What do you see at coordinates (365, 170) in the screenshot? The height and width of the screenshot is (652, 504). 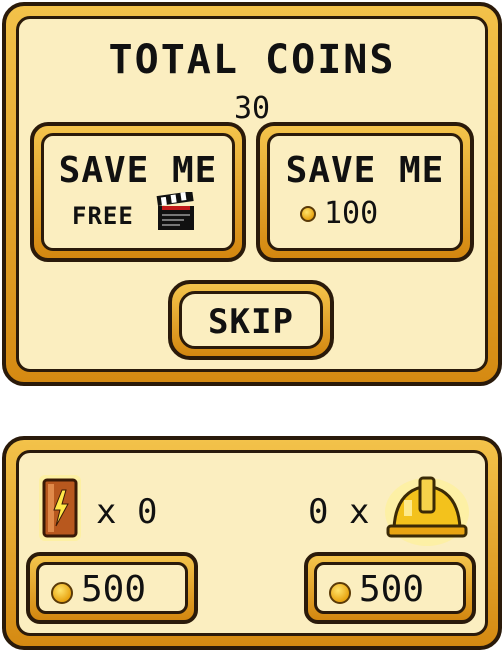 I see `save-me-coins-label: SAVE ME` at bounding box center [365, 170].